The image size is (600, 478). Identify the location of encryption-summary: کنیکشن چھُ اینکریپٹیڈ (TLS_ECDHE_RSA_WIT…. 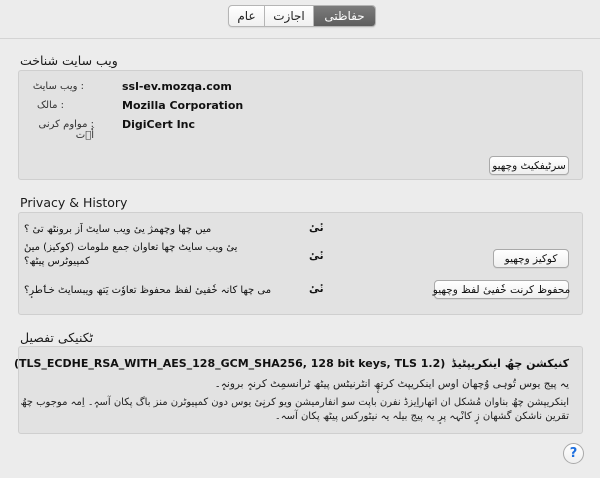
(291, 363).